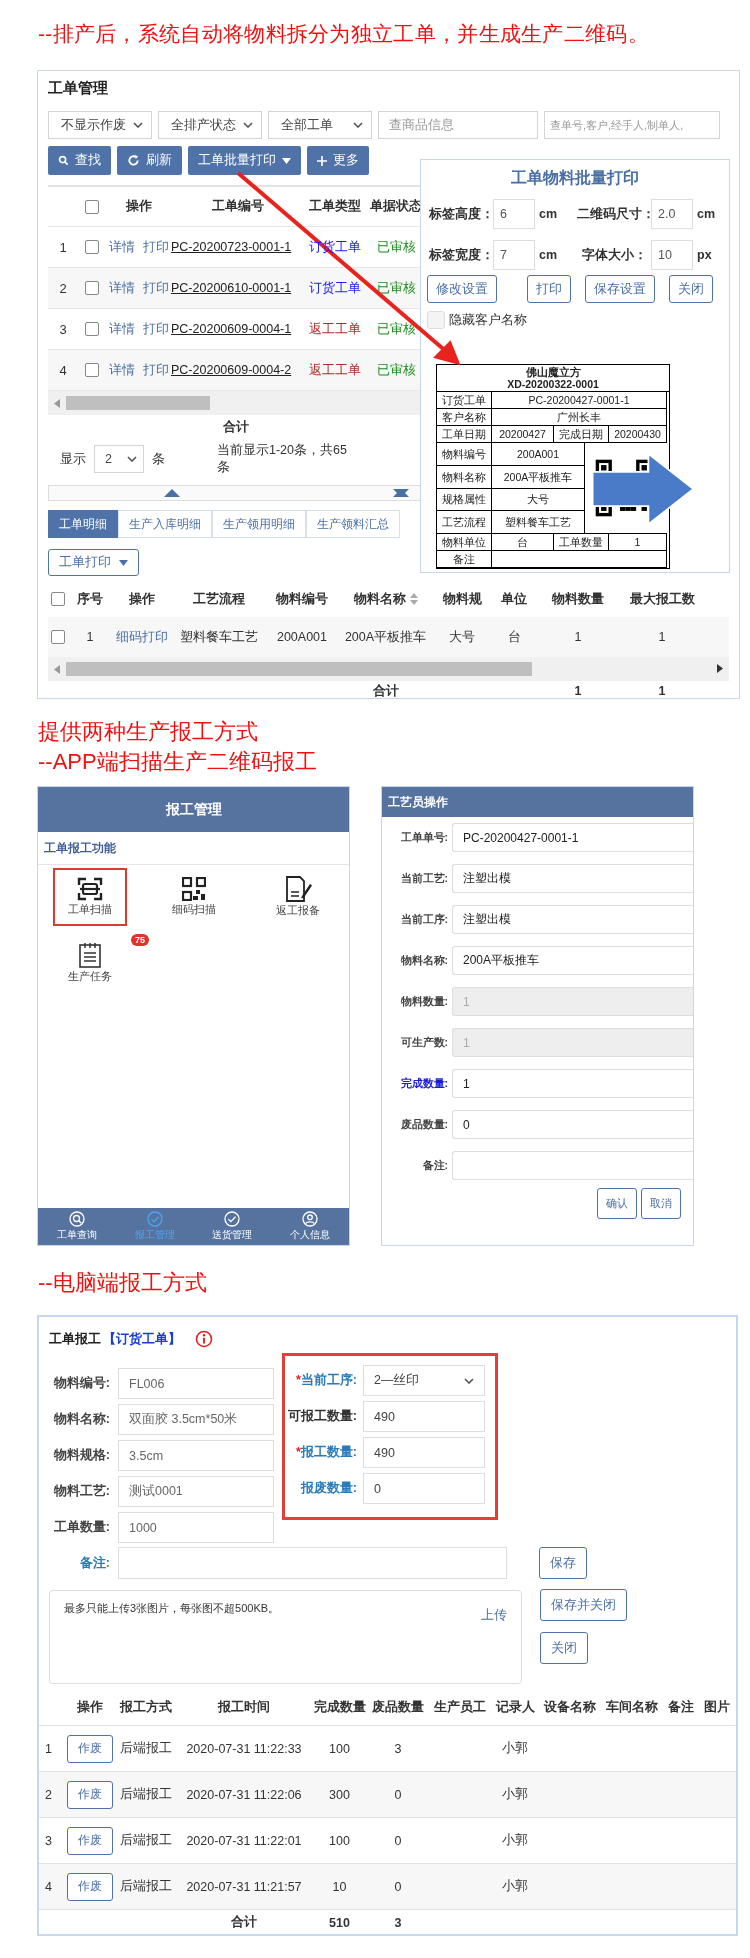 The width and height of the screenshot is (750, 1958). What do you see at coordinates (583, 1605) in the screenshot?
I see `form-button: 保存并关闭` at bounding box center [583, 1605].